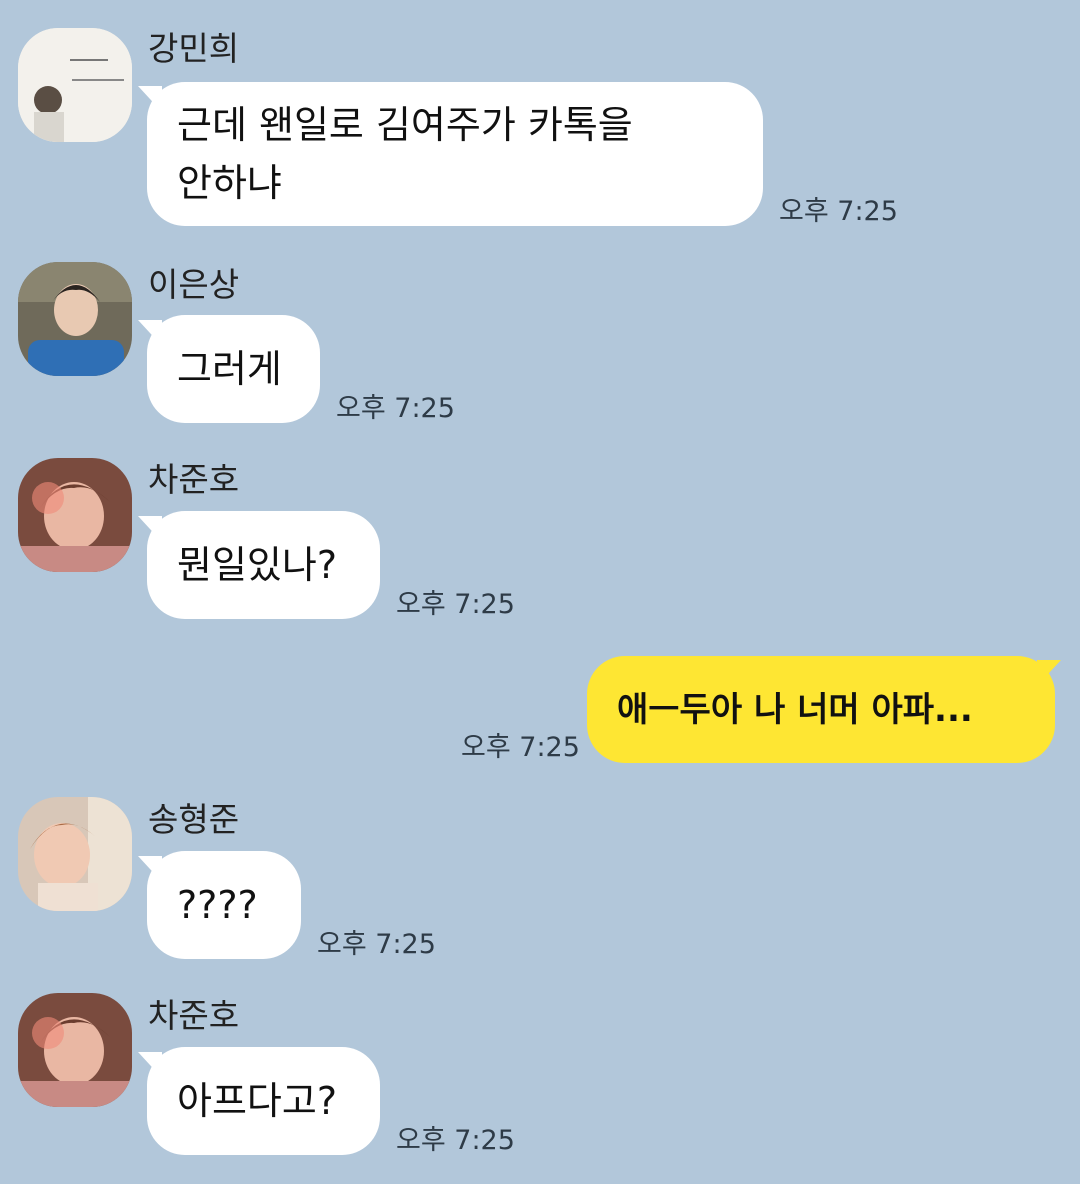 This screenshot has height=1184, width=1080. What do you see at coordinates (194, 48) in the screenshot?
I see `sender-name: 강민희` at bounding box center [194, 48].